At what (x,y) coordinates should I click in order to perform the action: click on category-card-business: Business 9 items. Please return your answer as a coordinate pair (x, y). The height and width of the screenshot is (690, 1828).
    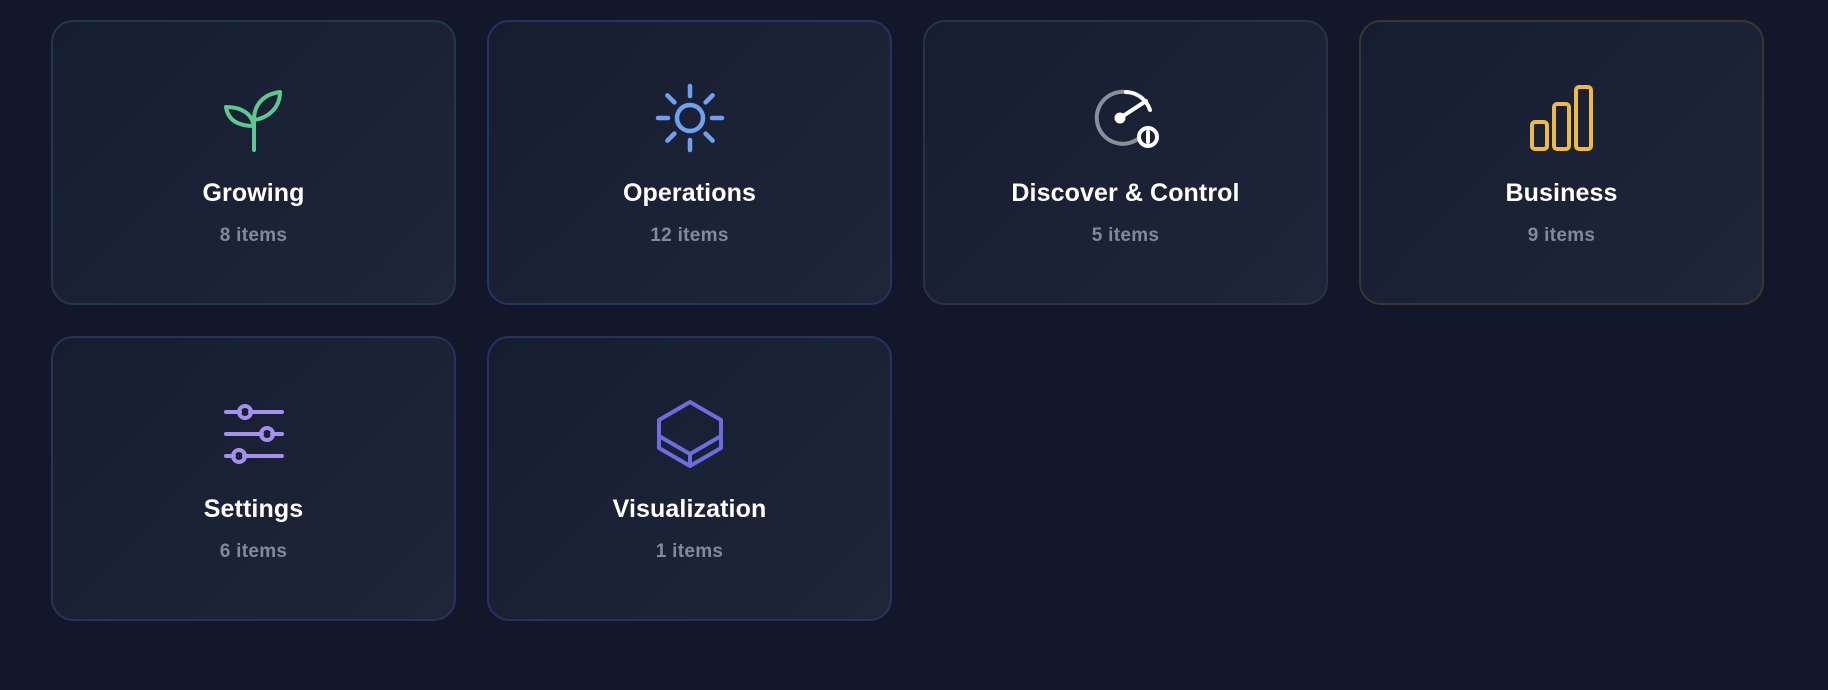
    Looking at the image, I should click on (1561, 162).